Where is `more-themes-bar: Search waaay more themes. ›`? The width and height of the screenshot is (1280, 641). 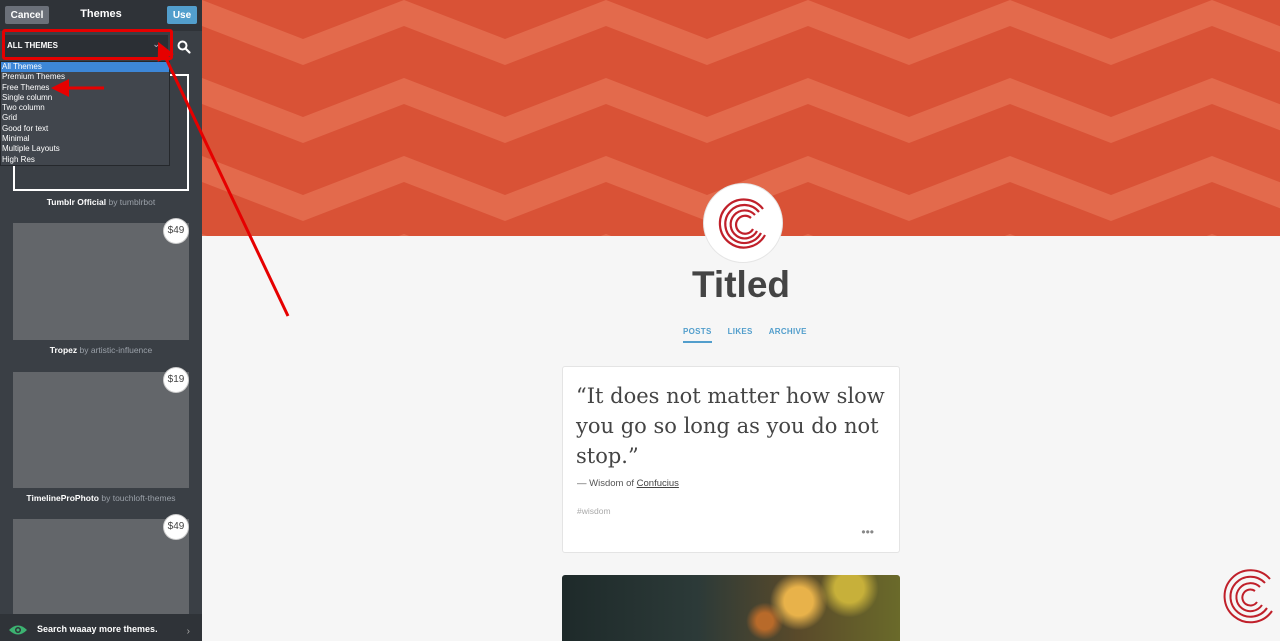 more-themes-bar: Search waaay more themes. › is located at coordinates (101, 627).